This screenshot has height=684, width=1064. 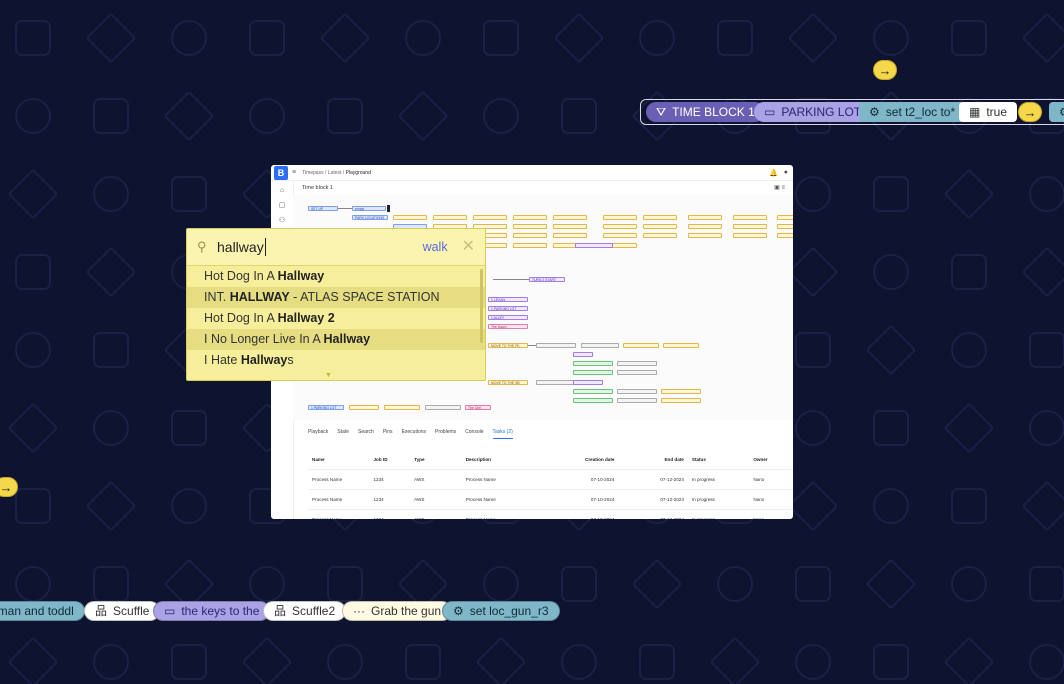 What do you see at coordinates (547, 279) in the screenshot?
I see `node-turn-start: TURN 2 START` at bounding box center [547, 279].